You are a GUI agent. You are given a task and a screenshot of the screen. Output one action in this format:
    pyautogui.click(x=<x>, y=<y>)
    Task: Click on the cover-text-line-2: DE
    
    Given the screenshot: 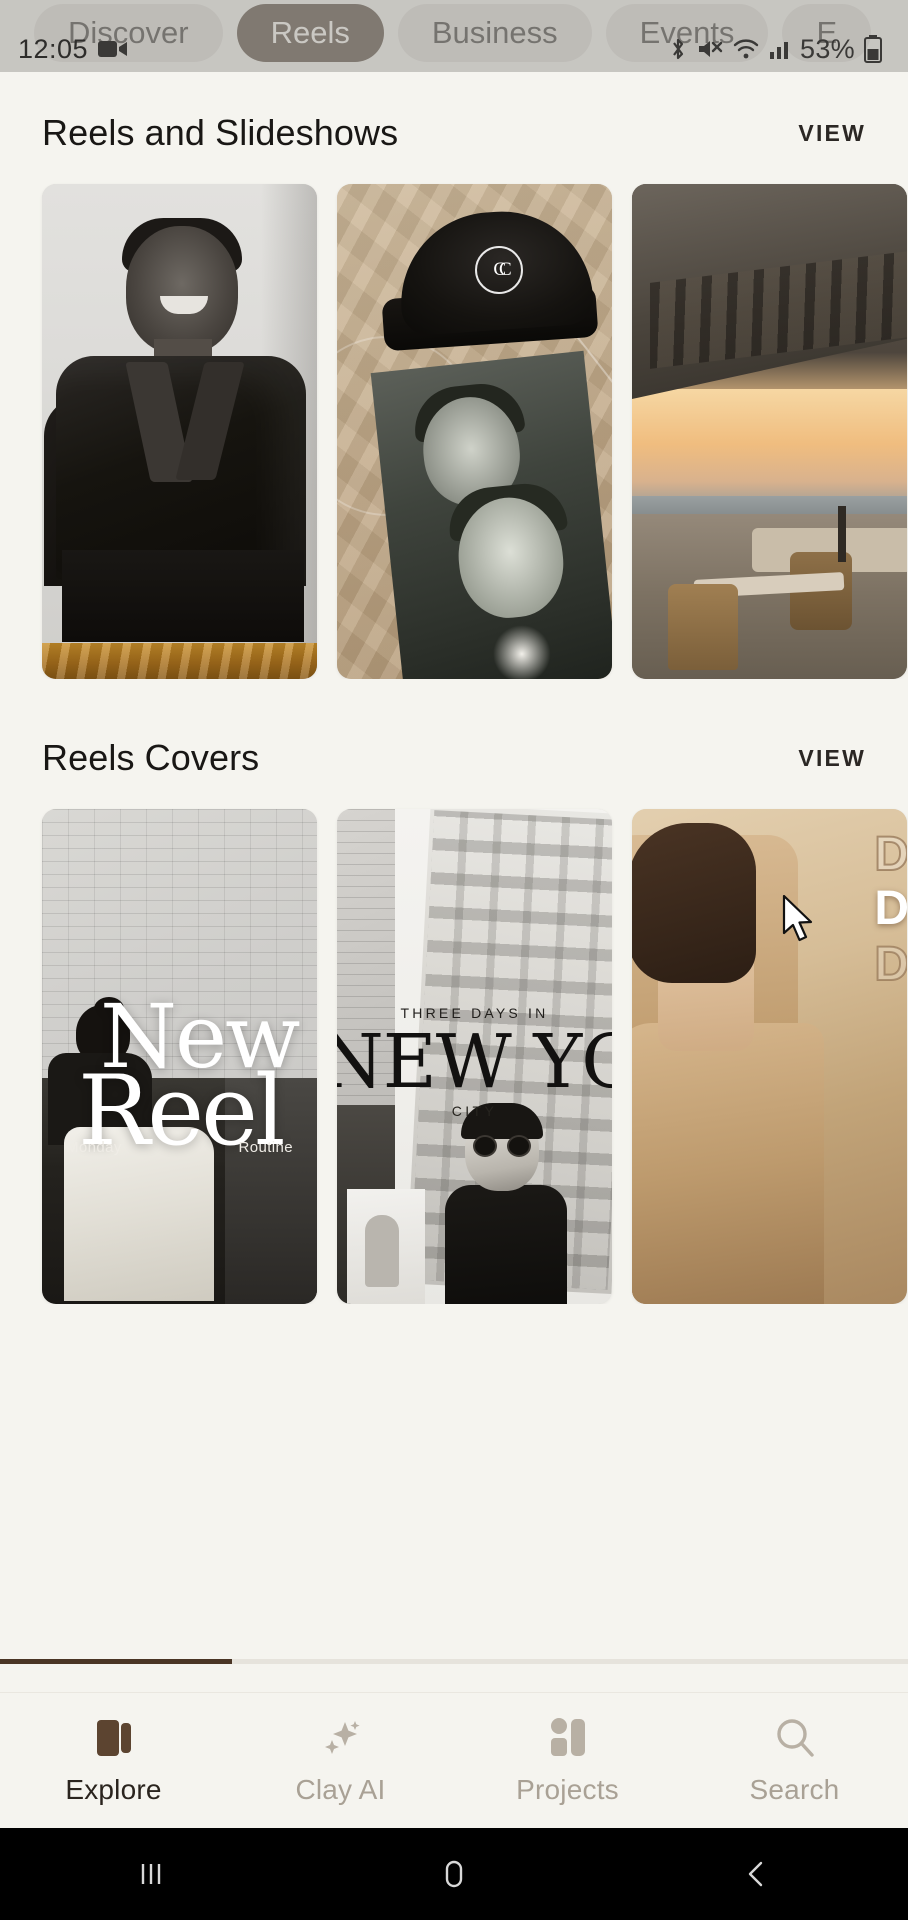 What is the action you would take?
    pyautogui.click(x=890, y=908)
    